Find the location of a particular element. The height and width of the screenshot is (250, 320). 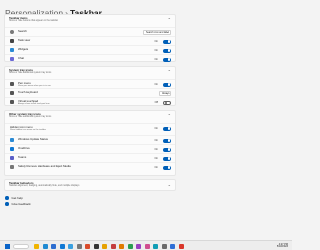

system-tray-clock: 4:27 PM 5/18/2023 is located at coordinates (282, 246).